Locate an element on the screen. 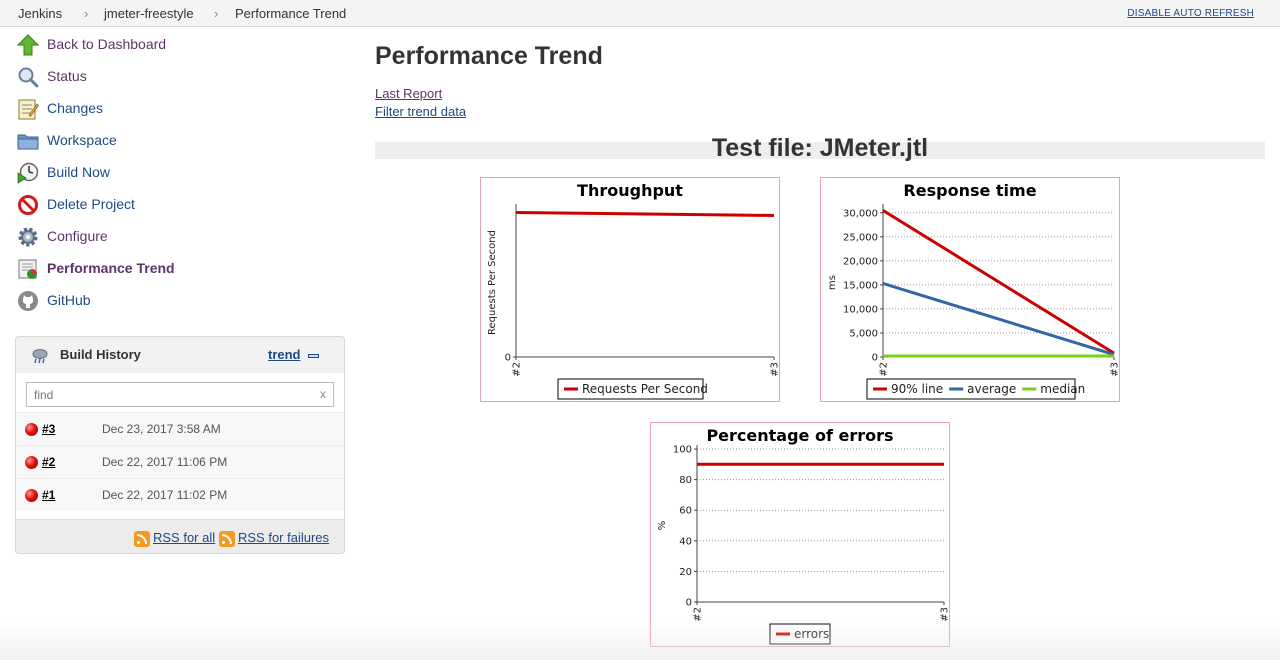  task-label: GitHub is located at coordinates (69, 300).